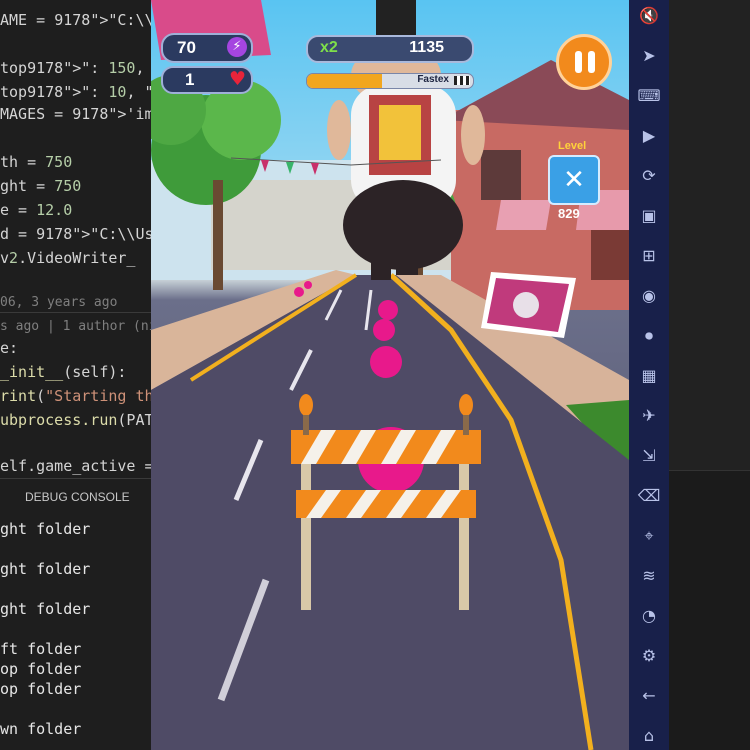 This screenshot has width=750, height=750. I want to click on code-line: e:, so click(9, 348).